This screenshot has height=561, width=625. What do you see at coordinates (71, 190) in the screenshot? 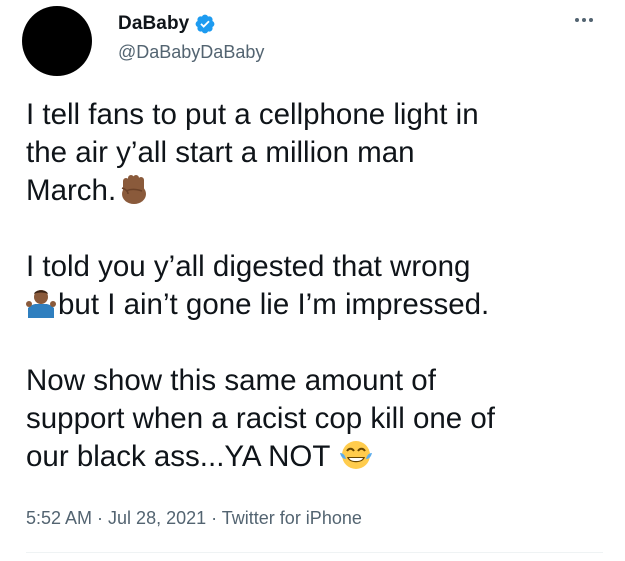
I see `tweet-line-text: March.` at bounding box center [71, 190].